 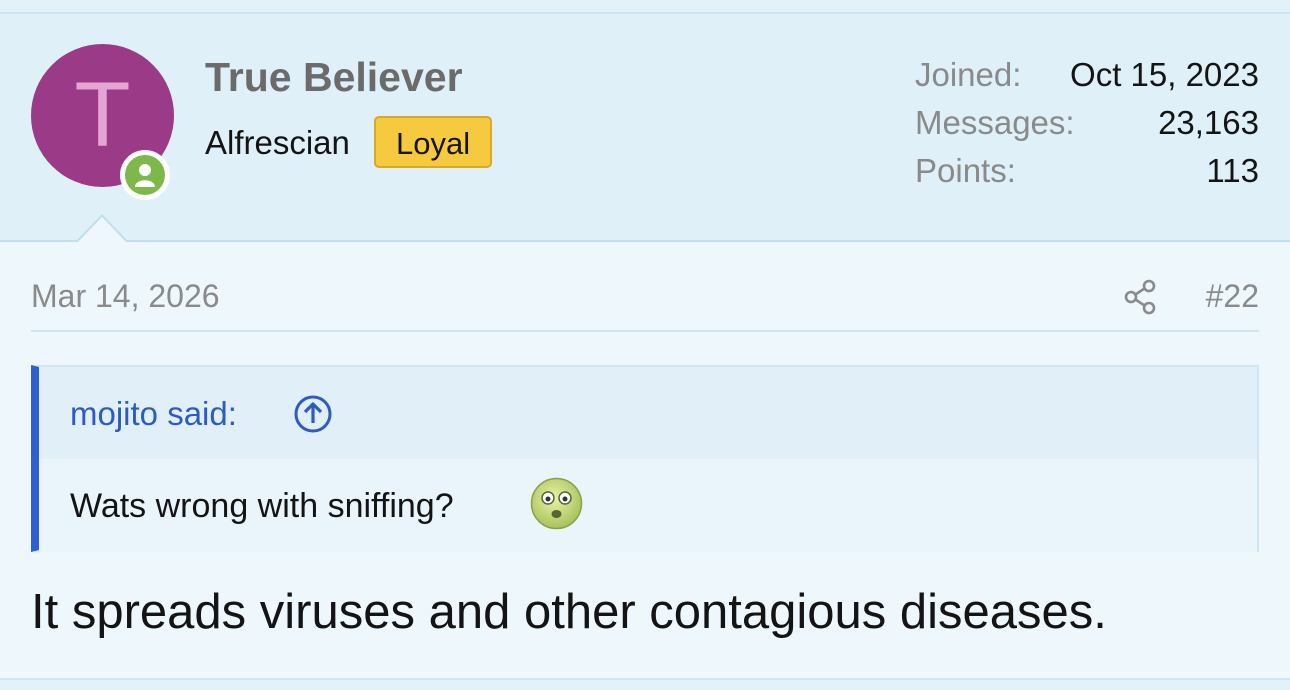 I want to click on online-badge, so click(x=145, y=175).